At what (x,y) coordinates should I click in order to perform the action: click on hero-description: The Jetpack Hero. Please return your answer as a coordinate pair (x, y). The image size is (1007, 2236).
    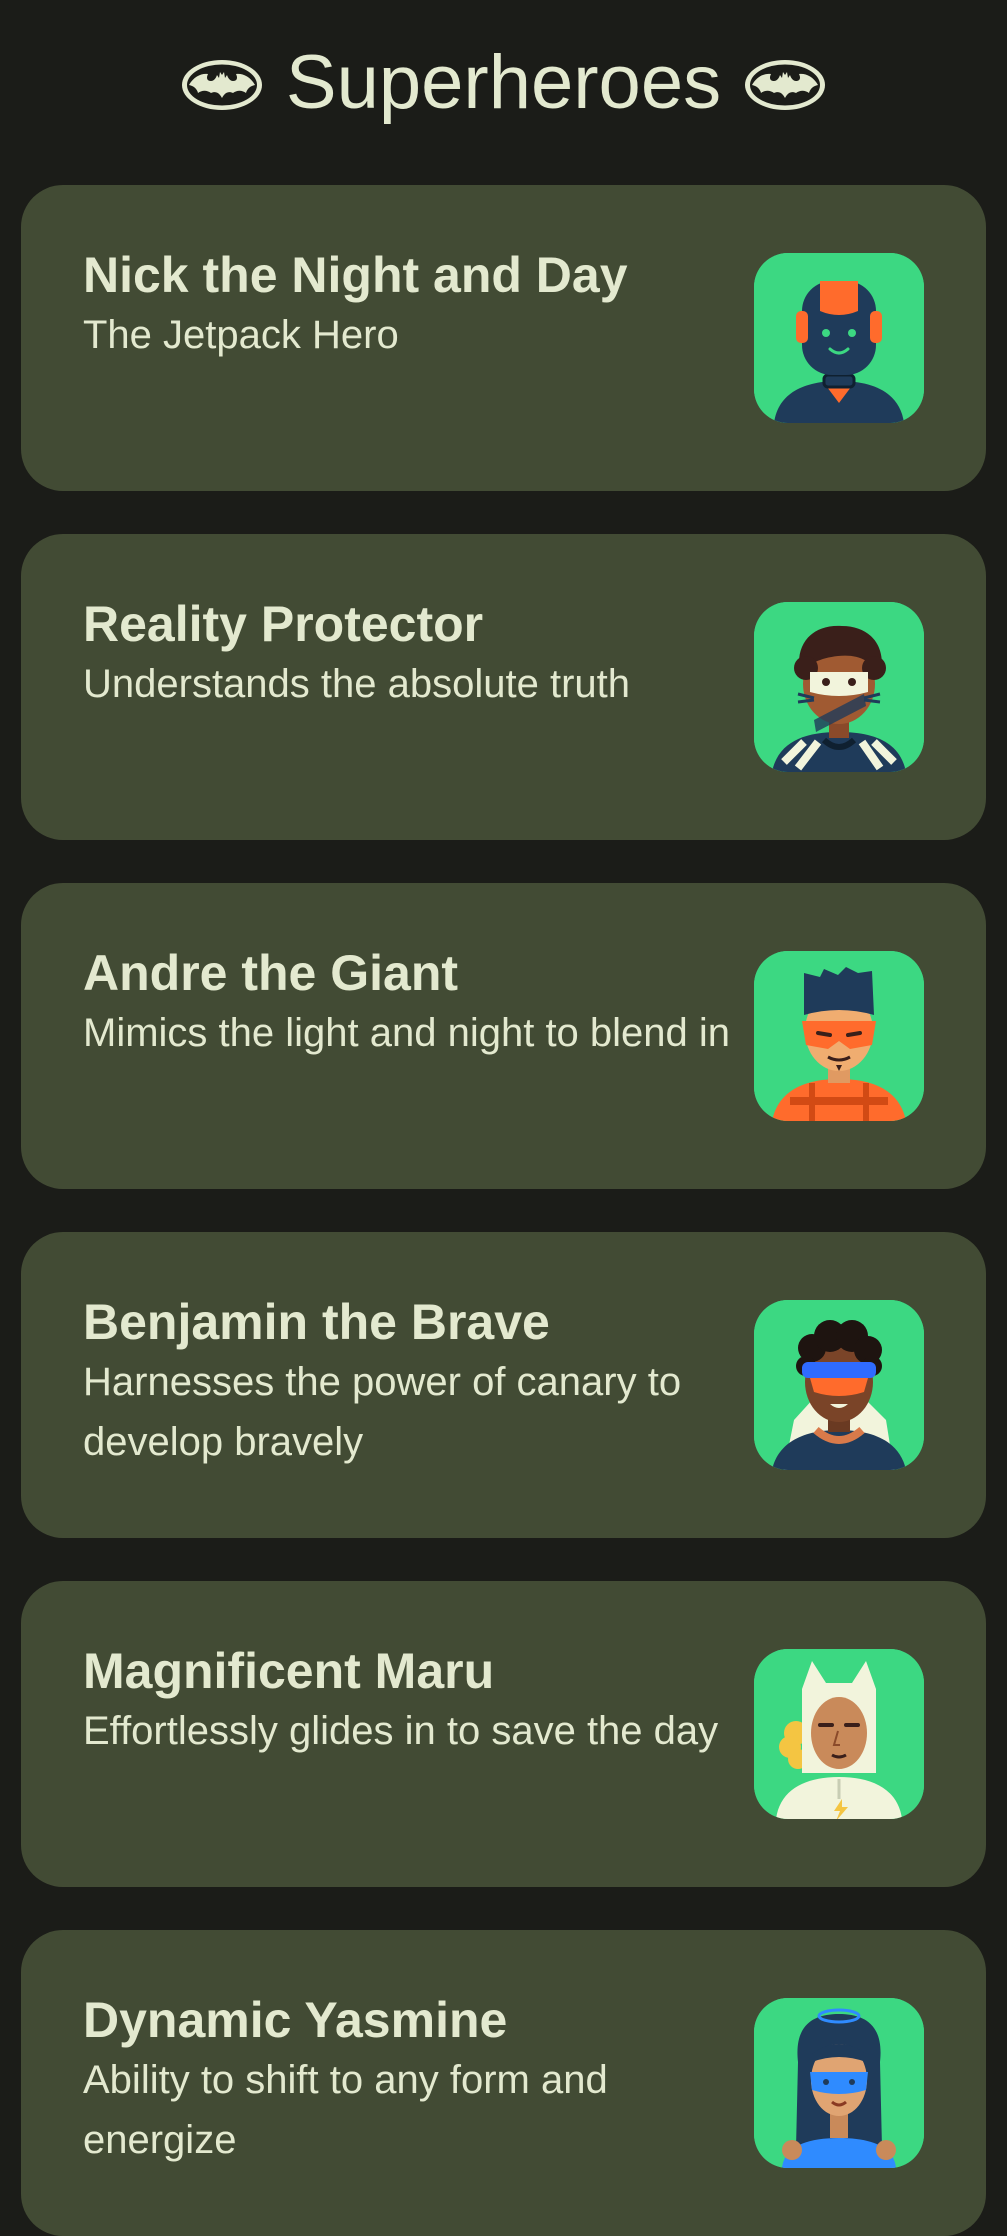
    Looking at the image, I should click on (241, 334).